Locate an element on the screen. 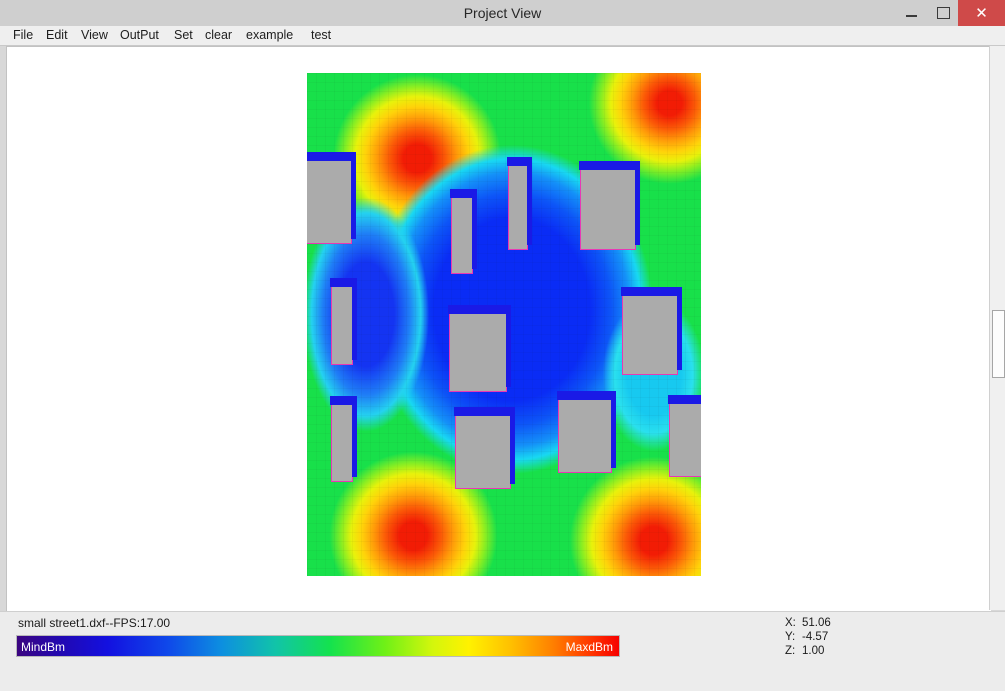  status-file-label: small street1.dxf--FPS:17.00 is located at coordinates (94, 623).